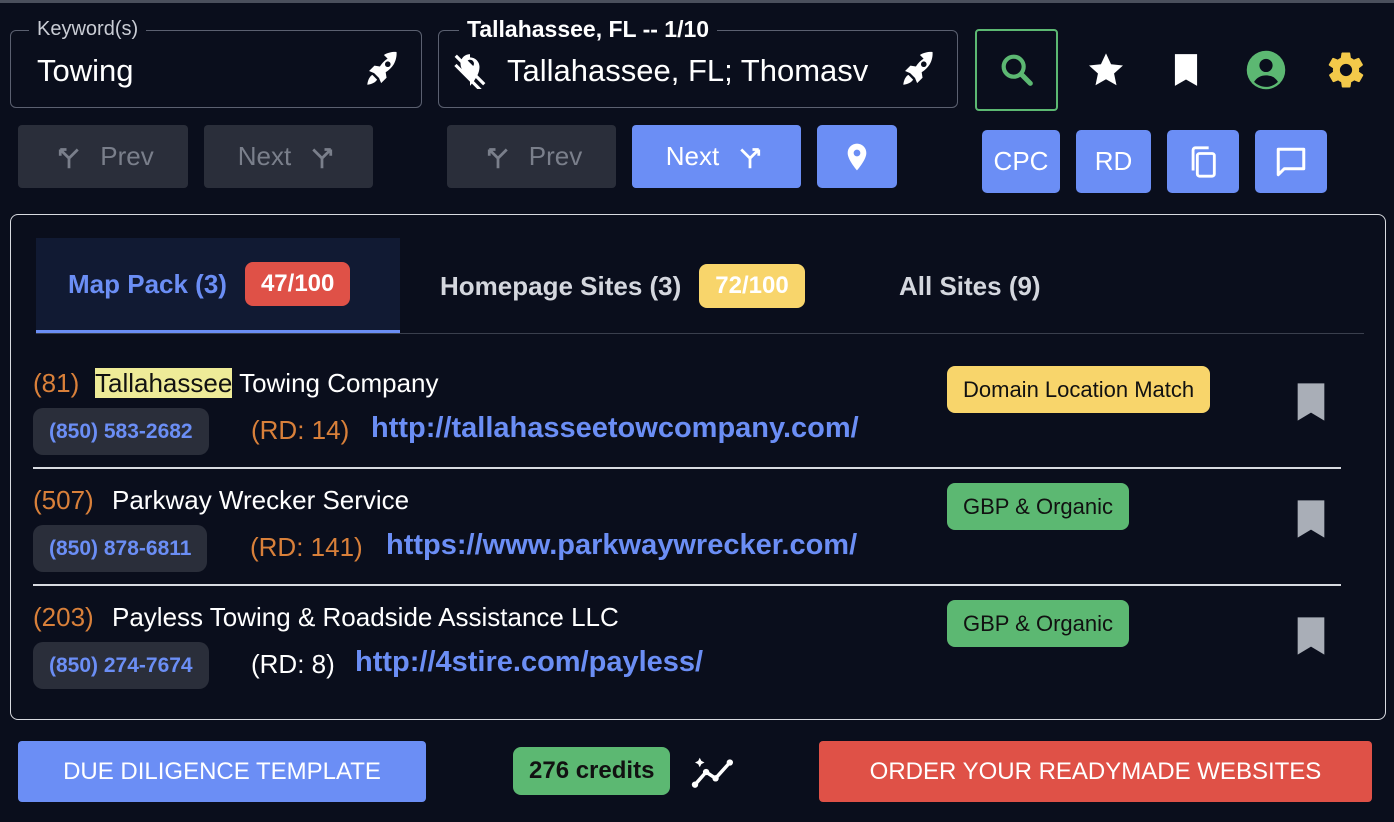 The height and width of the screenshot is (822, 1394). What do you see at coordinates (164, 383) in the screenshot?
I see `name-highlight: Tallahassee` at bounding box center [164, 383].